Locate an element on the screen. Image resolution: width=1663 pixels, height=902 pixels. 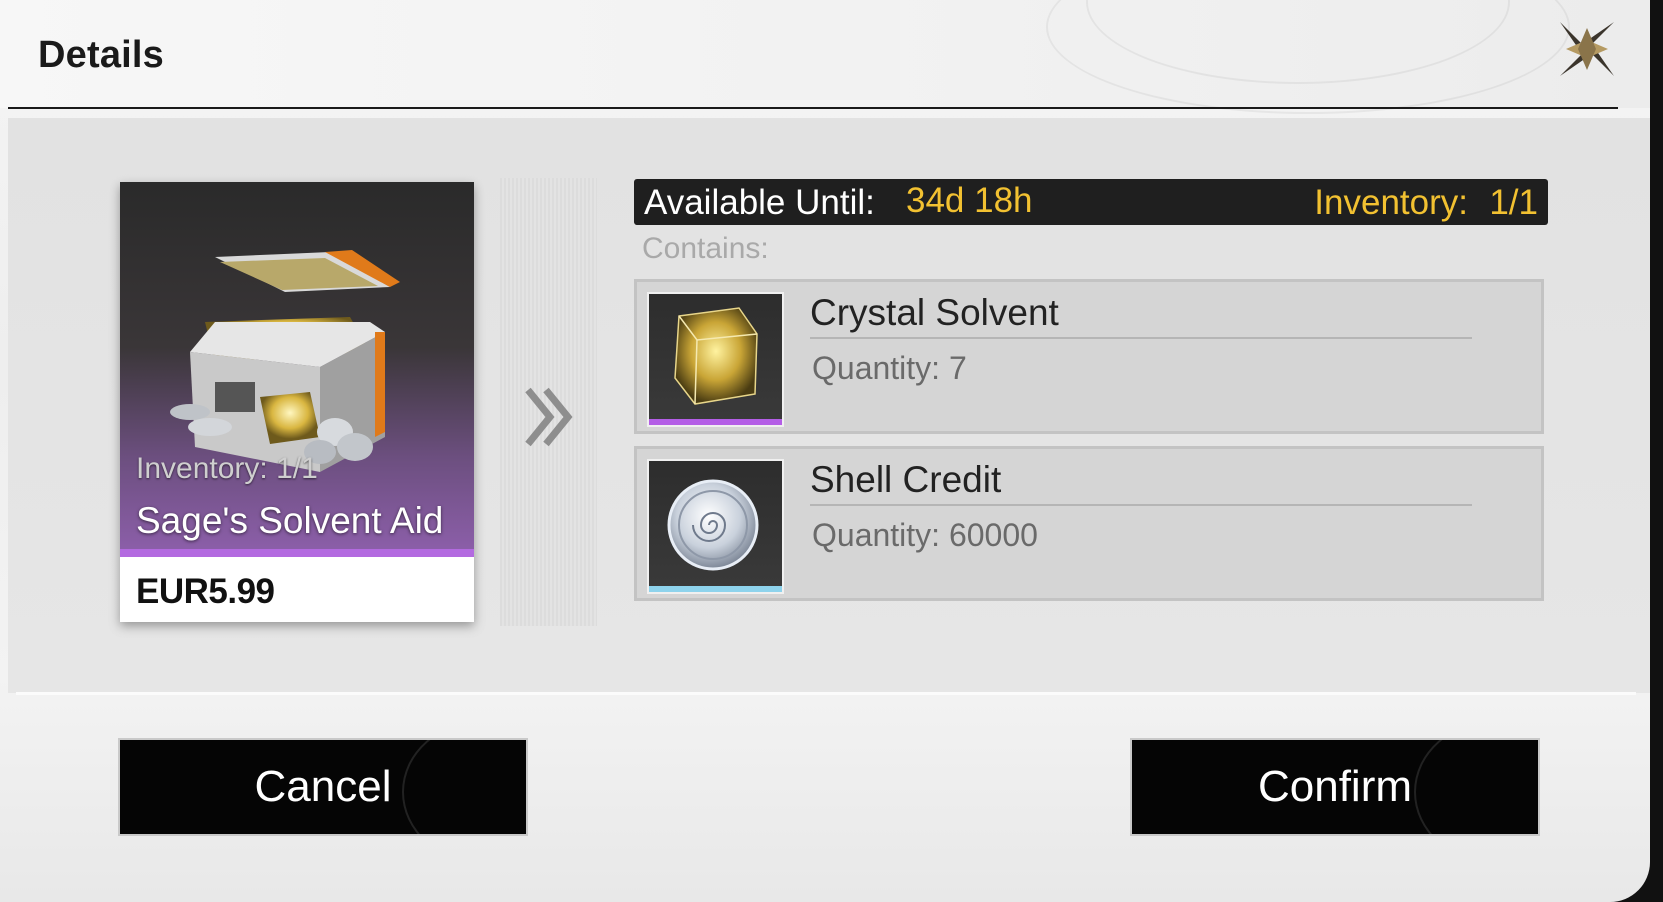
cancel-button-label: Cancel is located at coordinates (323, 786).